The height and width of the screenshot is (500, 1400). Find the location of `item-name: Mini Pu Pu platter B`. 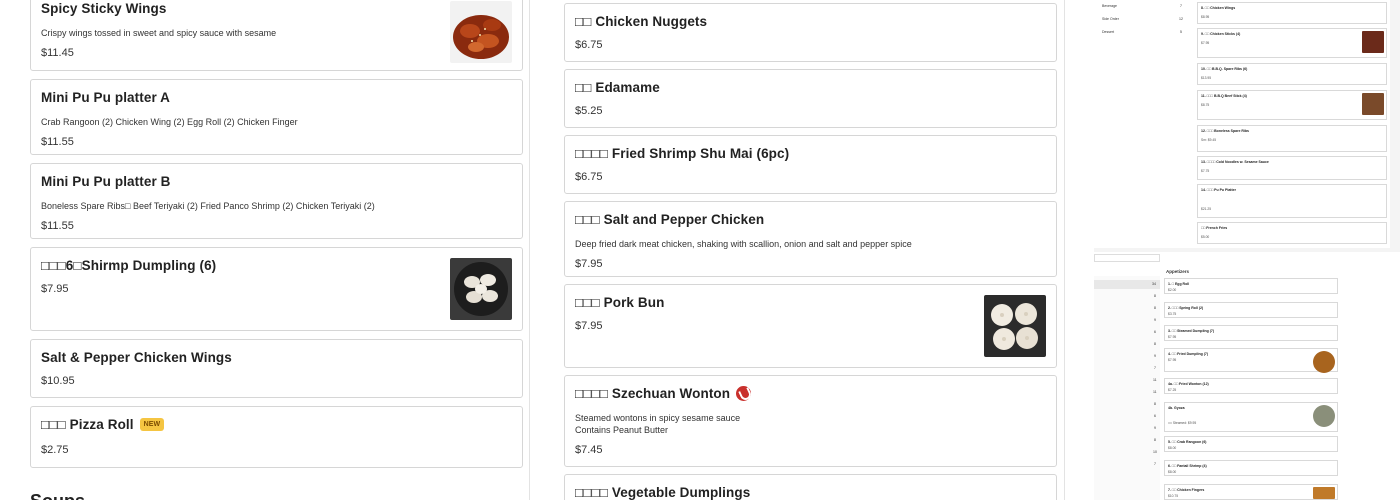

item-name: Mini Pu Pu platter B is located at coordinates (106, 181).